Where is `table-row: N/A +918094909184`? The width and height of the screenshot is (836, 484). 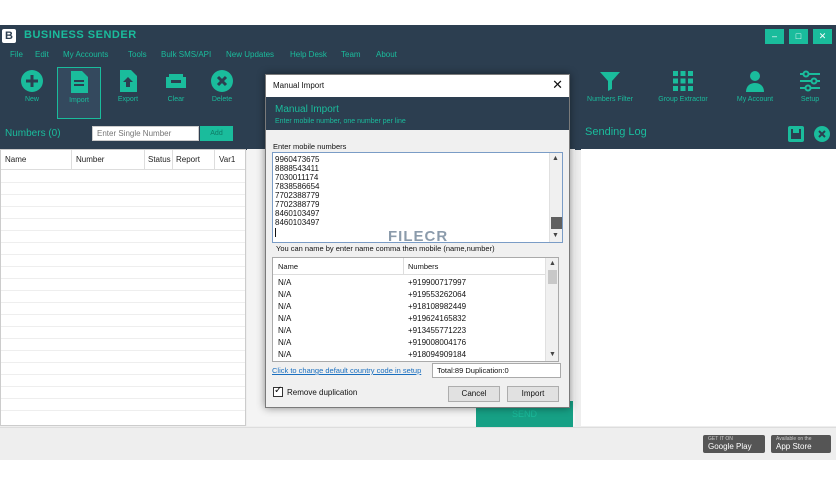
table-row: N/A +918094909184 is located at coordinates (409, 355).